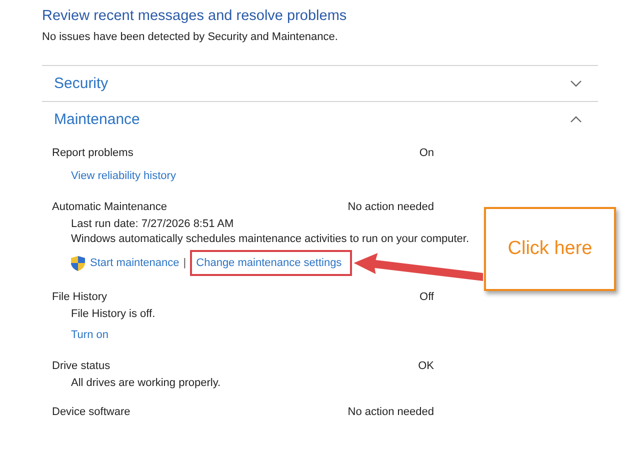 The height and width of the screenshot is (462, 640). I want to click on link: View reliability history, so click(123, 176).